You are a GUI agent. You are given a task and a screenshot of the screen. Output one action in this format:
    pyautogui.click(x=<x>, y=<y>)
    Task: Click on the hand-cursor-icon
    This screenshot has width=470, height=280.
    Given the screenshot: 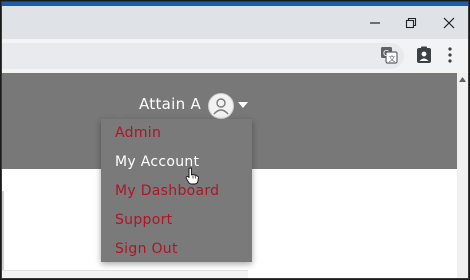 What is the action you would take?
    pyautogui.click(x=192, y=176)
    